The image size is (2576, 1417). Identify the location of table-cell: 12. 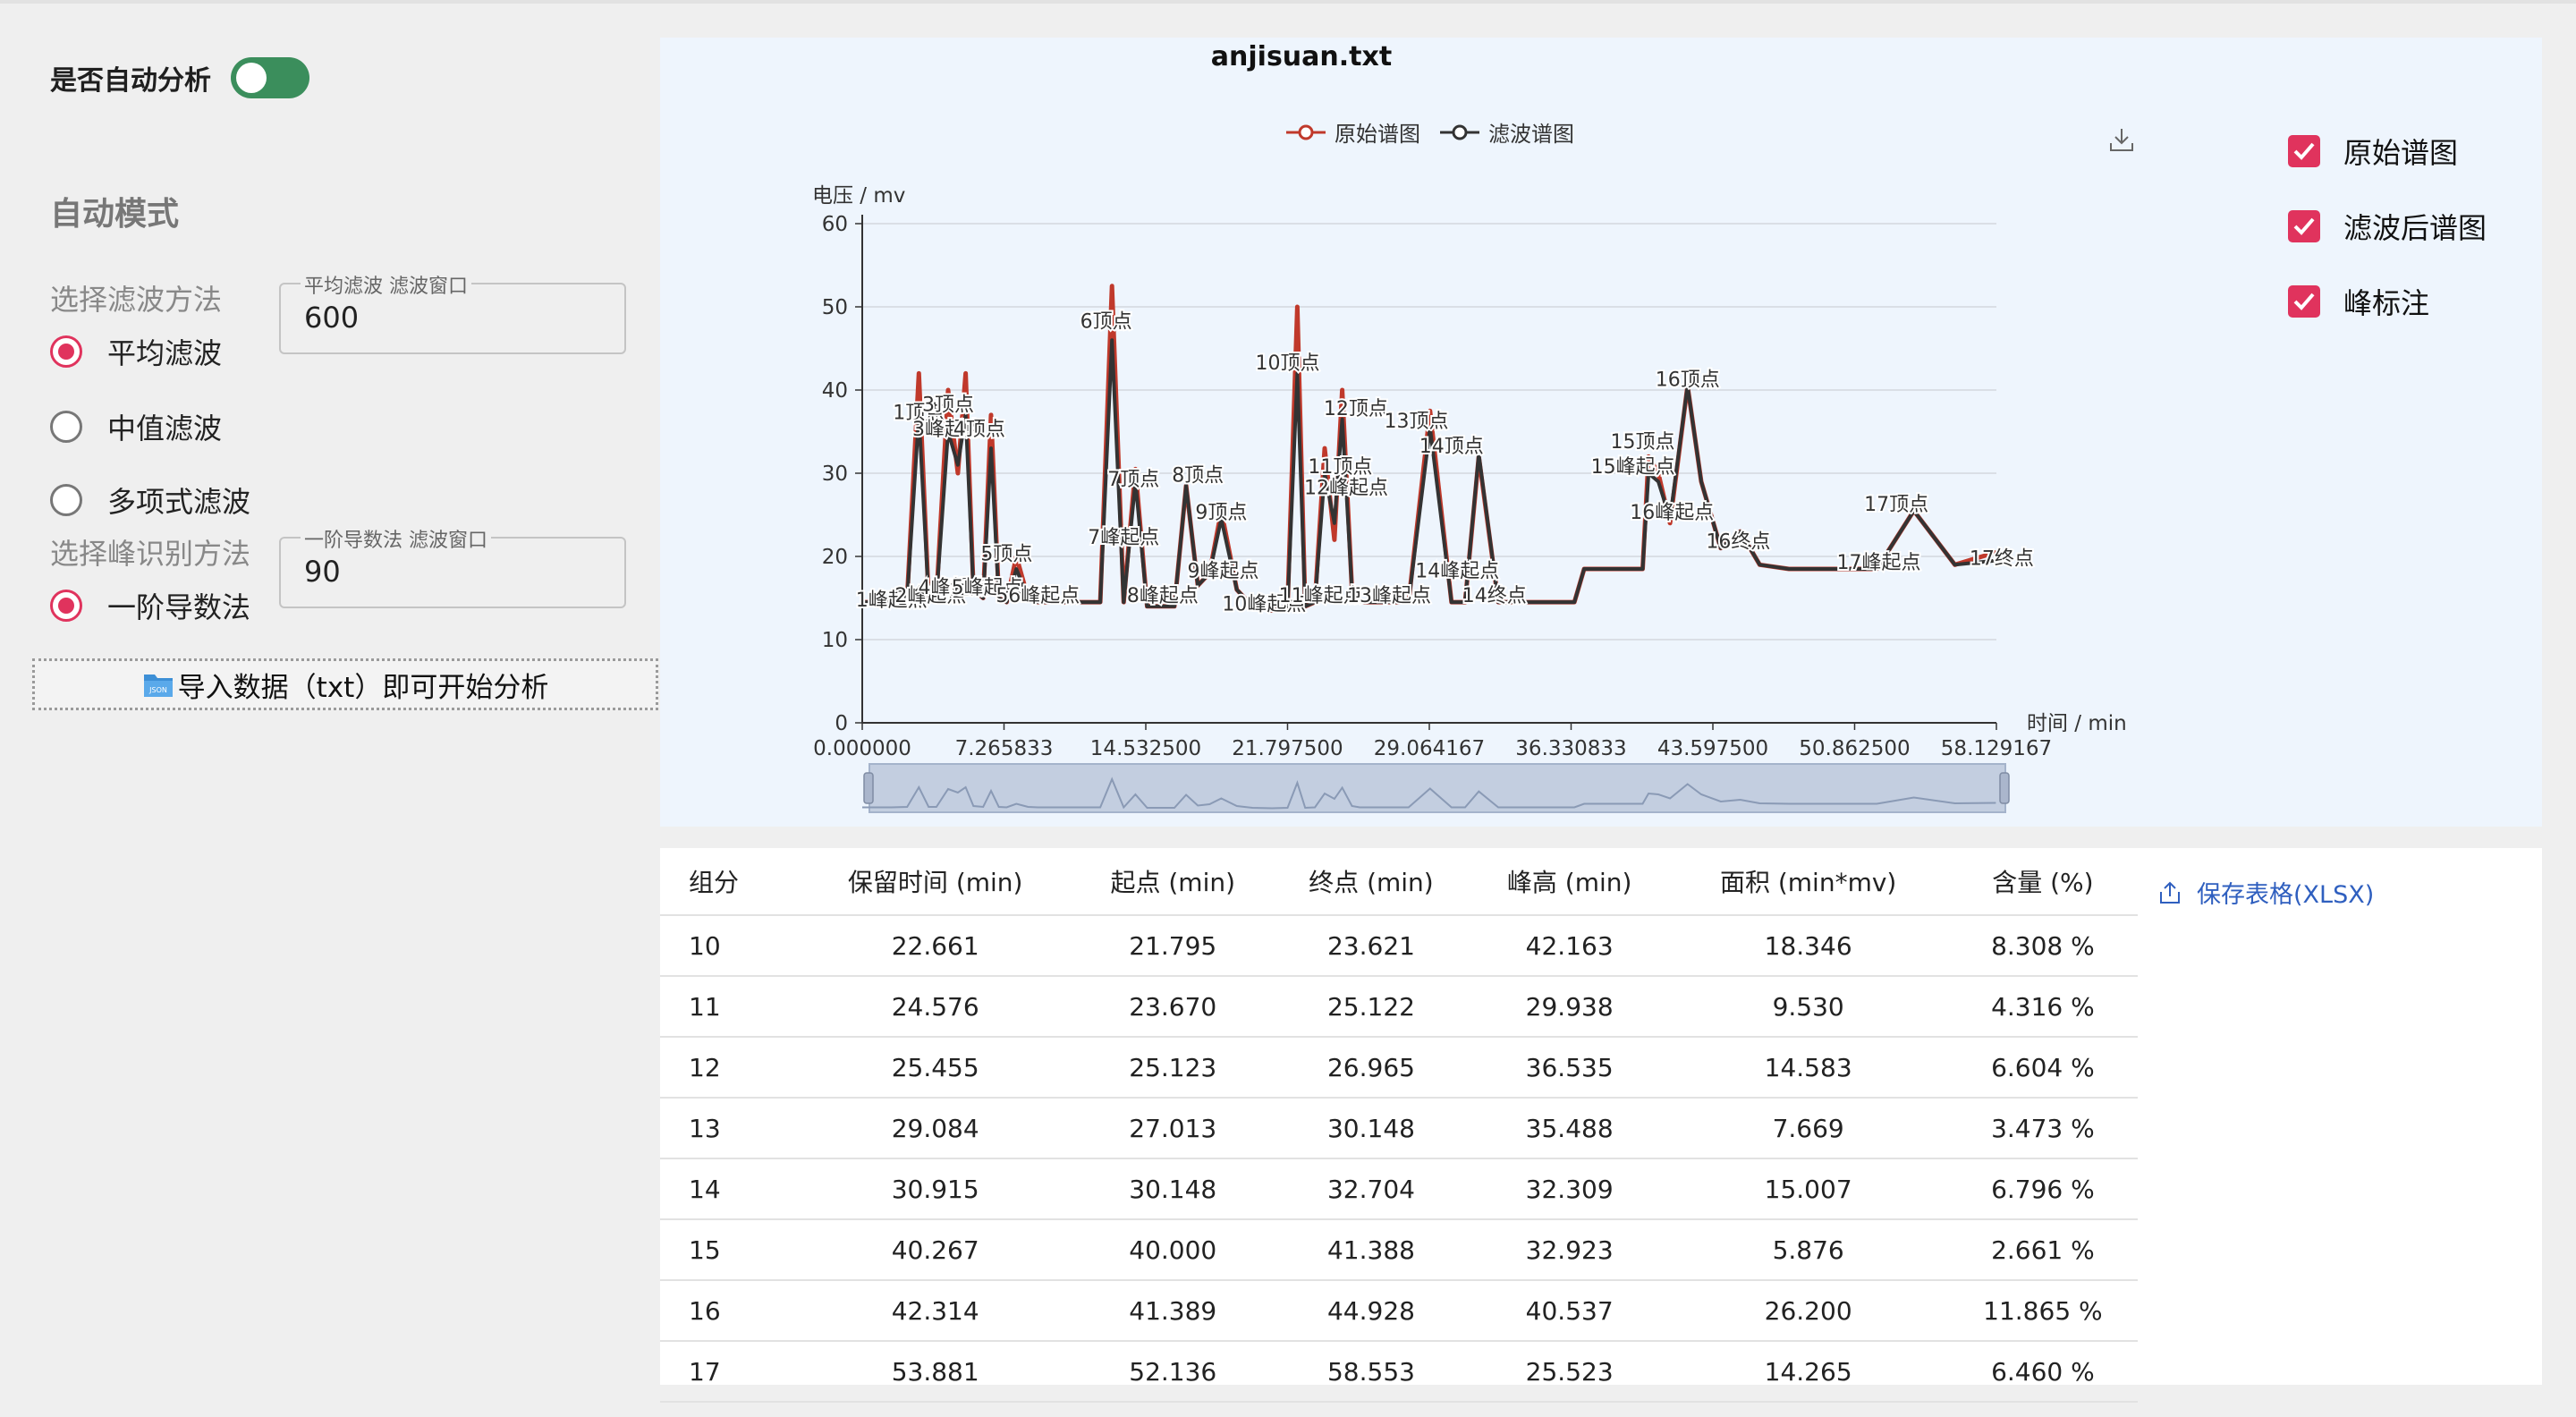
(728, 1068).